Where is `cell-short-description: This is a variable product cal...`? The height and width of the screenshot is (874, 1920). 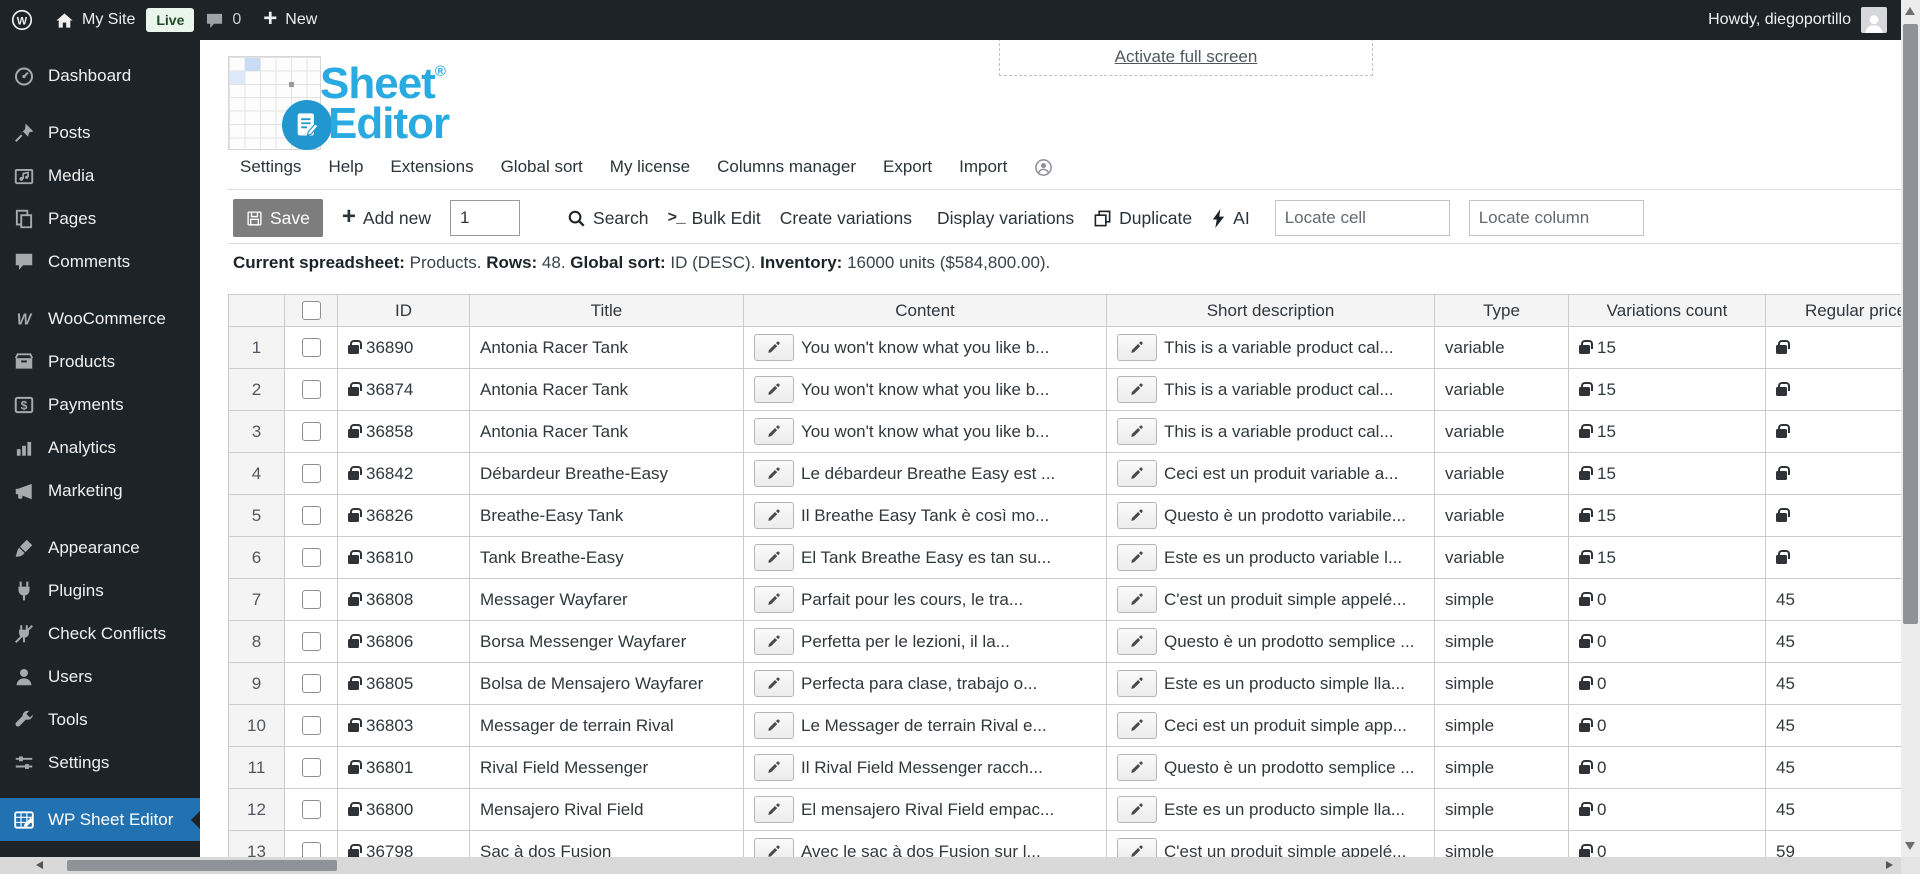 cell-short-description: This is a variable product cal... is located at coordinates (1270, 431).